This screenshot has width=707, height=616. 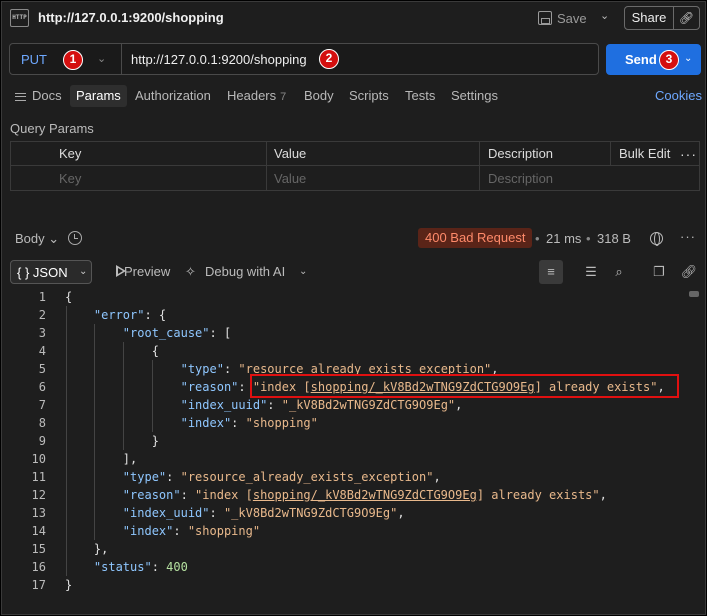 What do you see at coordinates (235, 513) in the screenshot?
I see `code-text: "index_uuid": "_kV8Bd2wTNG9ZdCTG9O9Eg",` at bounding box center [235, 513].